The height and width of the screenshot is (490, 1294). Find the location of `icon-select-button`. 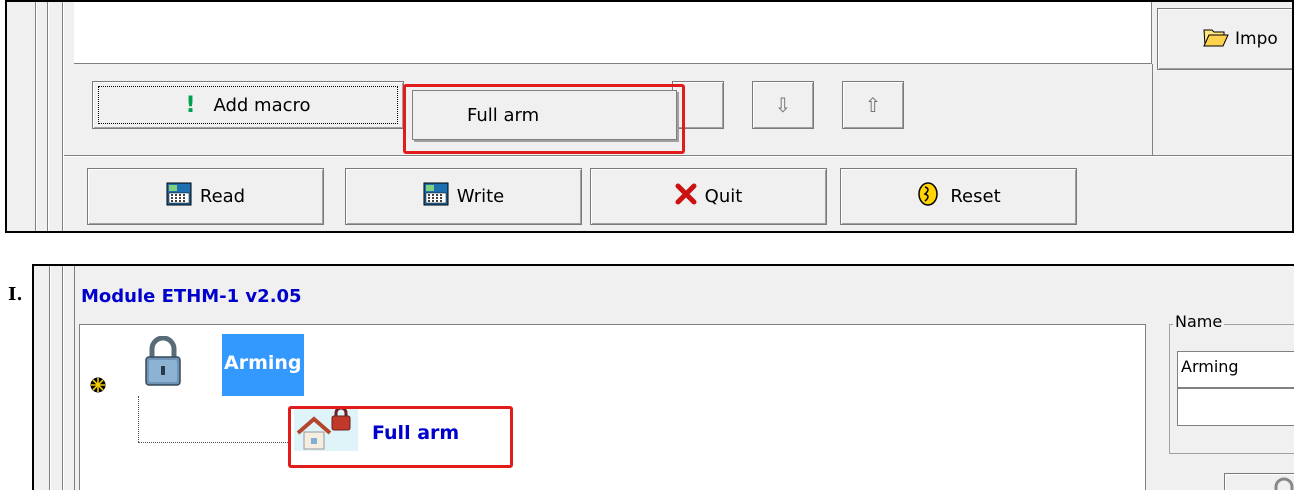

icon-select-button is located at coordinates (1259, 481).